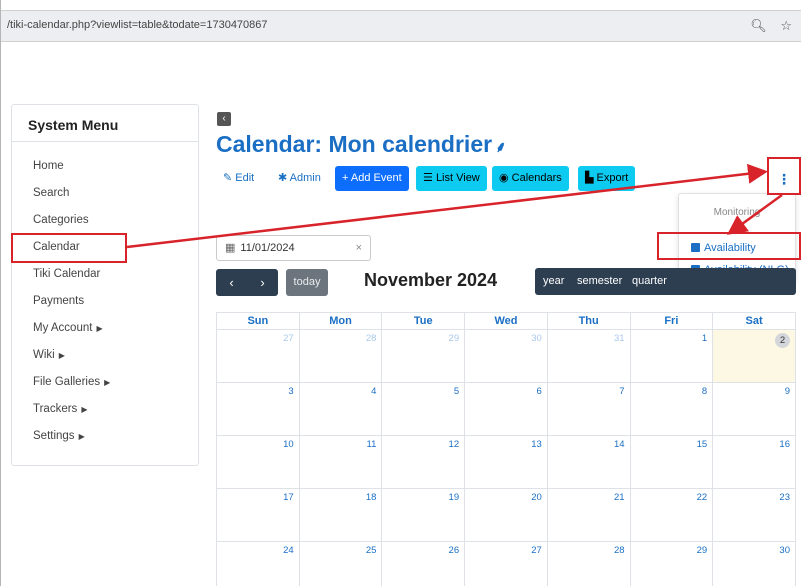 Image resolution: width=801 pixels, height=586 pixels. I want to click on next-month-button: ›, so click(262, 282).